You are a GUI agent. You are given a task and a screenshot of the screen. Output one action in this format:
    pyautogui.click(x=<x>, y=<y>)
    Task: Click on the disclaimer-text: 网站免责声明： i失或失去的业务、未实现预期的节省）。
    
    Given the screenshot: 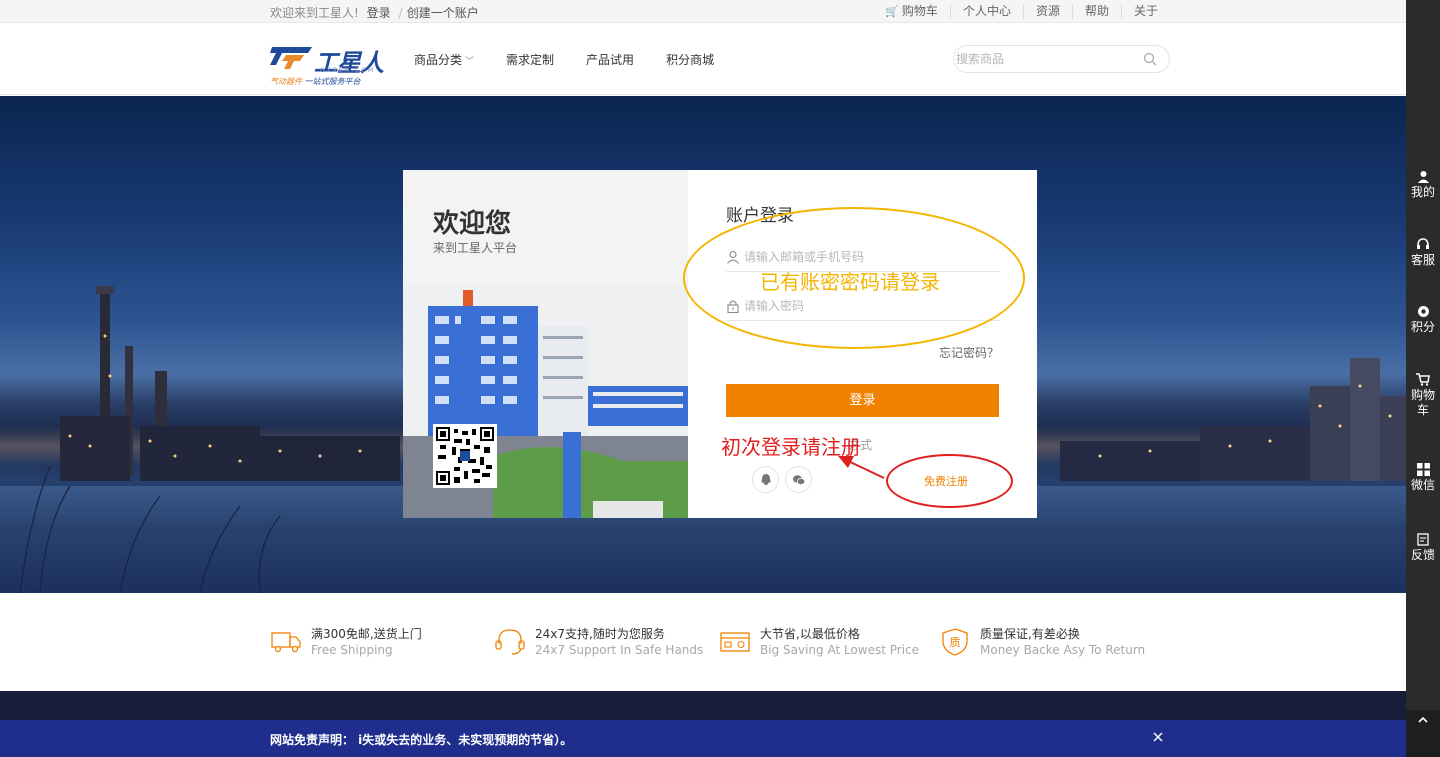 What is the action you would take?
    pyautogui.click(x=421, y=740)
    